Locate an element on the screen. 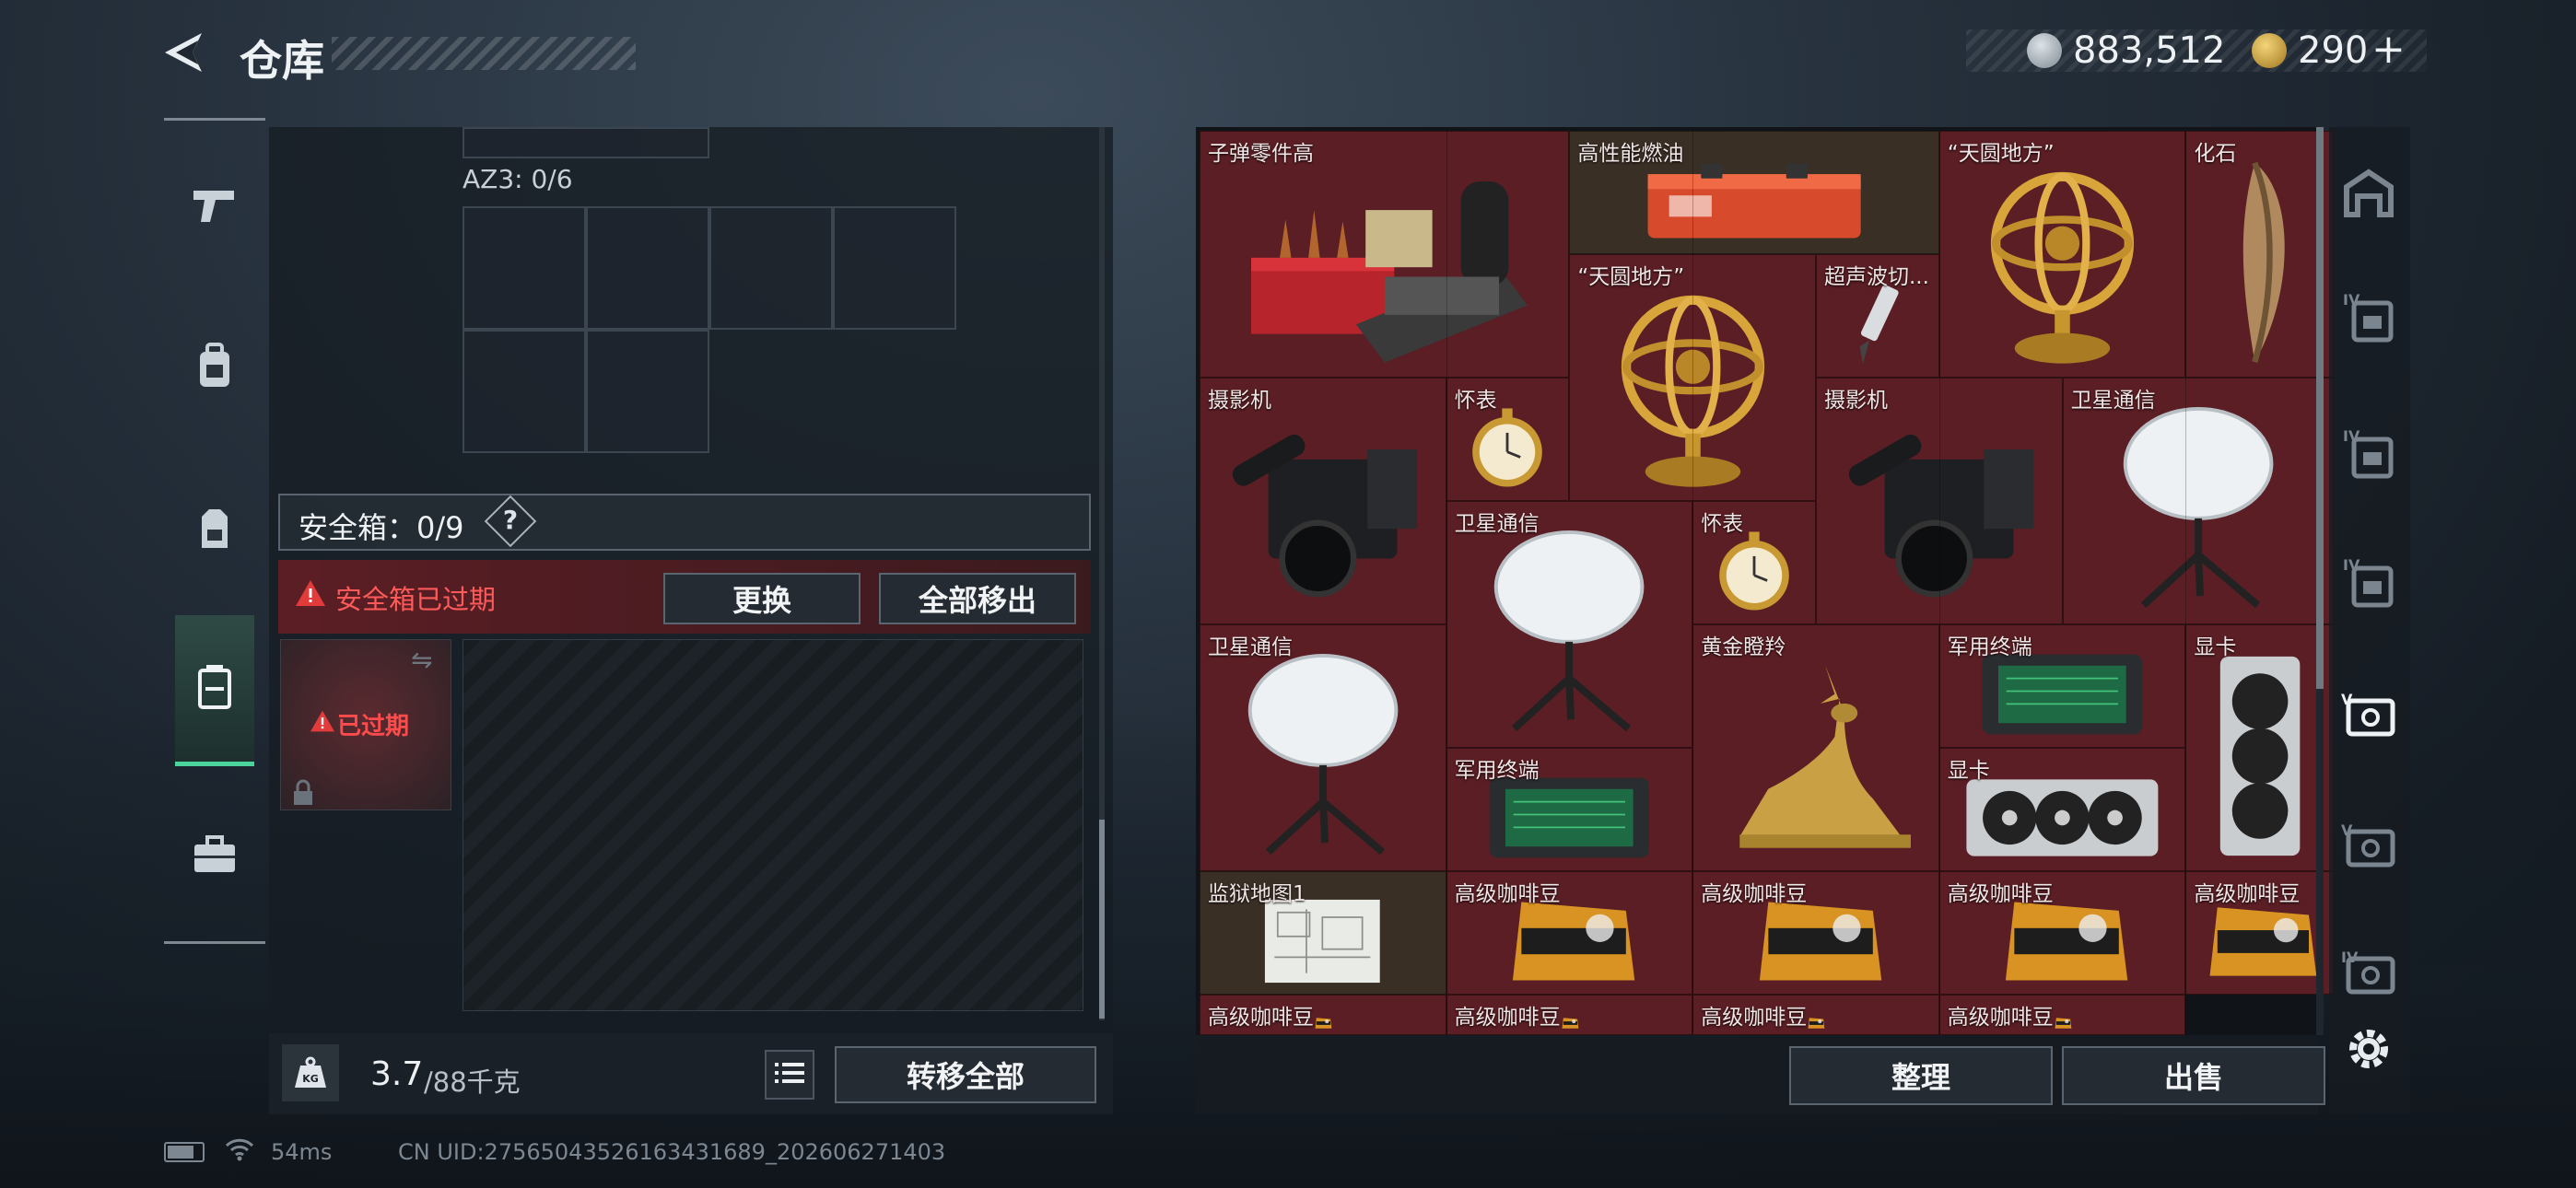 The image size is (2576, 1188). svg-text: IV is located at coordinates (2352, 300).